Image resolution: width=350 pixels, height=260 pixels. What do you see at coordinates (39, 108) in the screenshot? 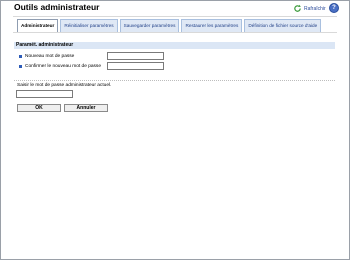
I see `ok-button: OK` at bounding box center [39, 108].